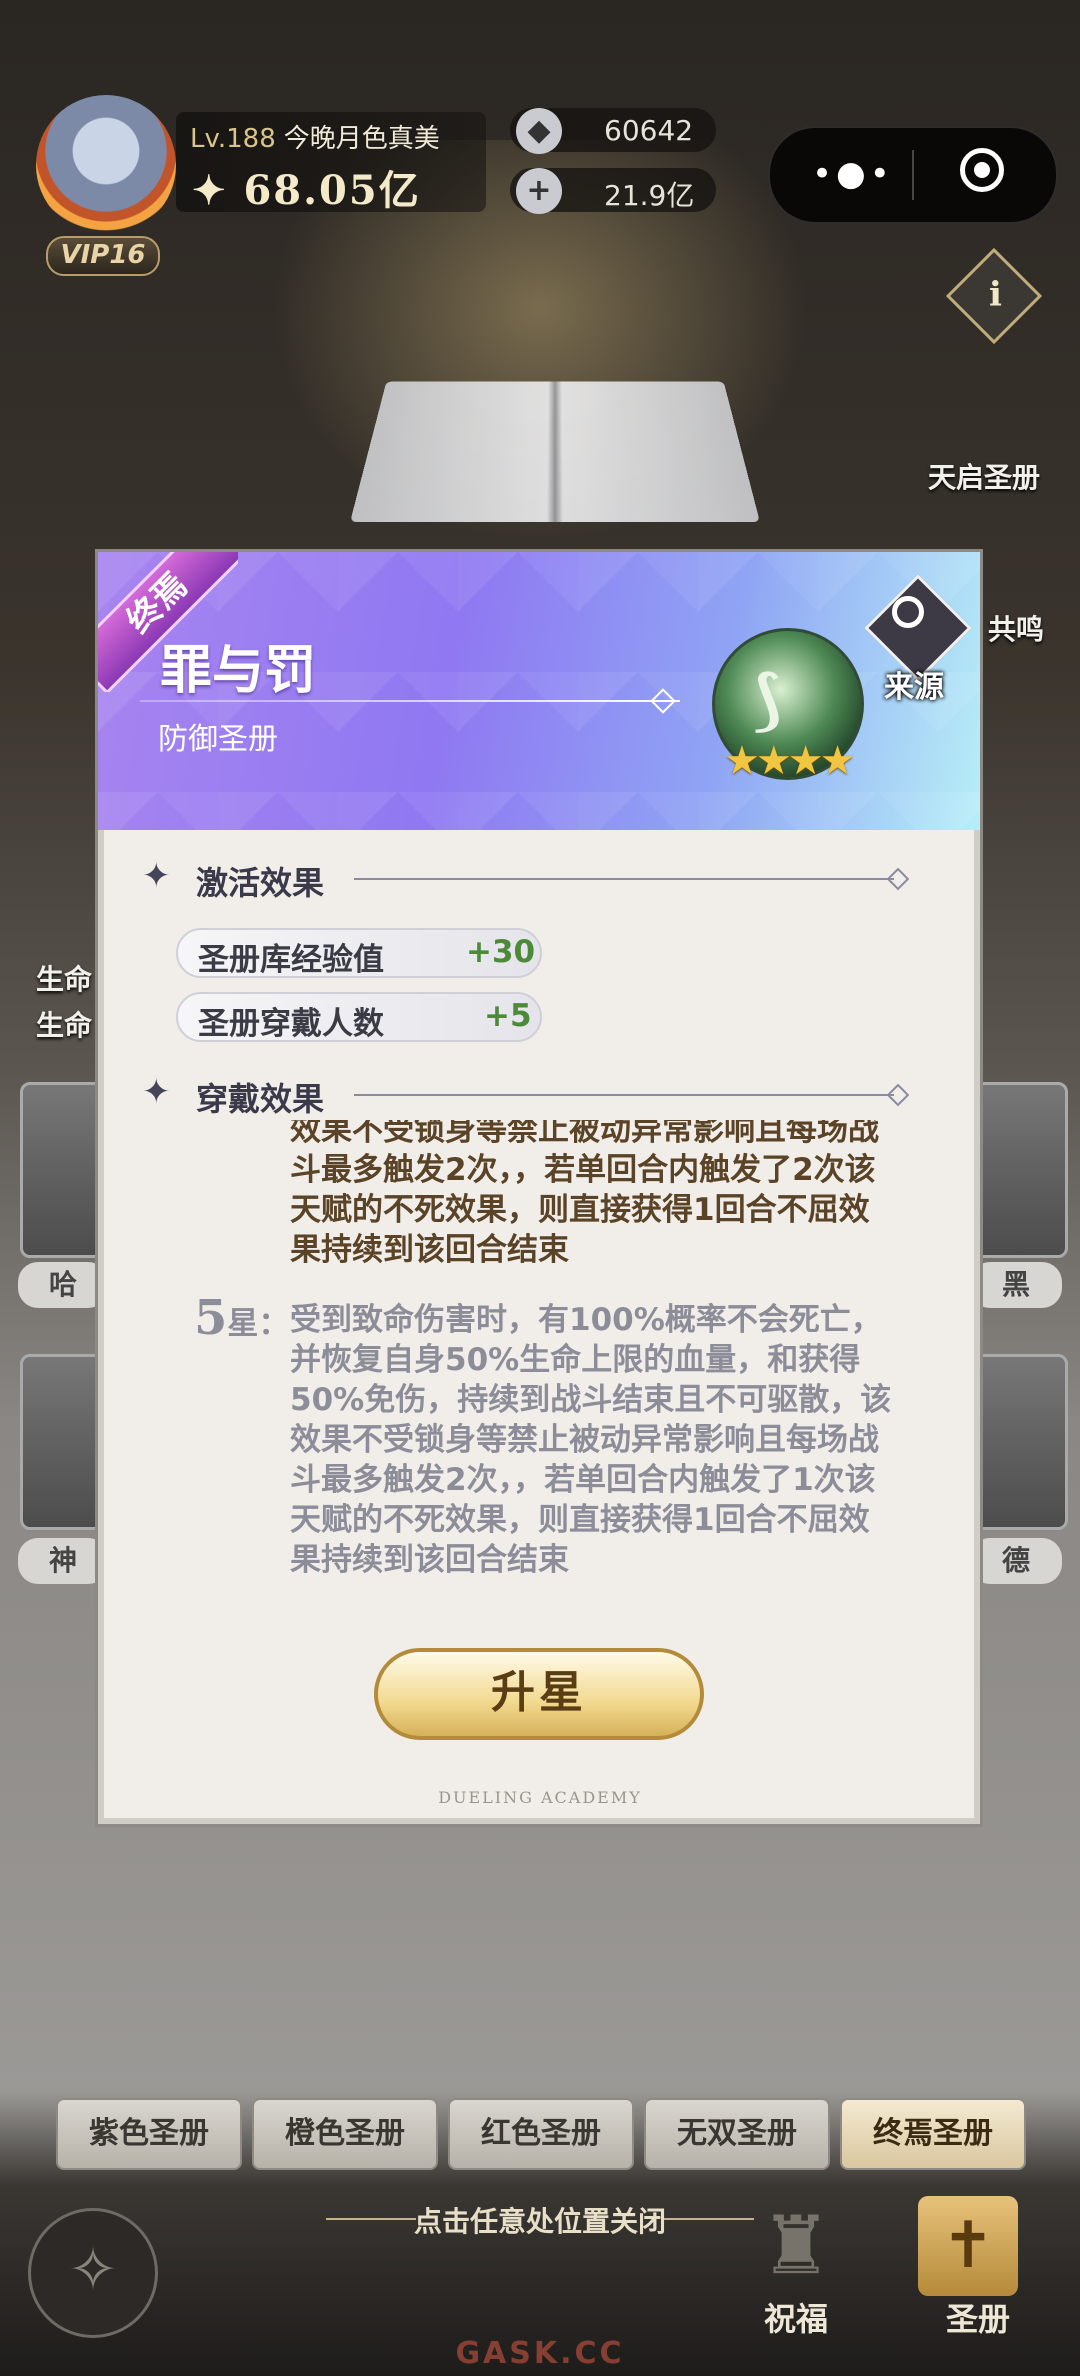  I want to click on diamond-value: 60642, so click(649, 130).